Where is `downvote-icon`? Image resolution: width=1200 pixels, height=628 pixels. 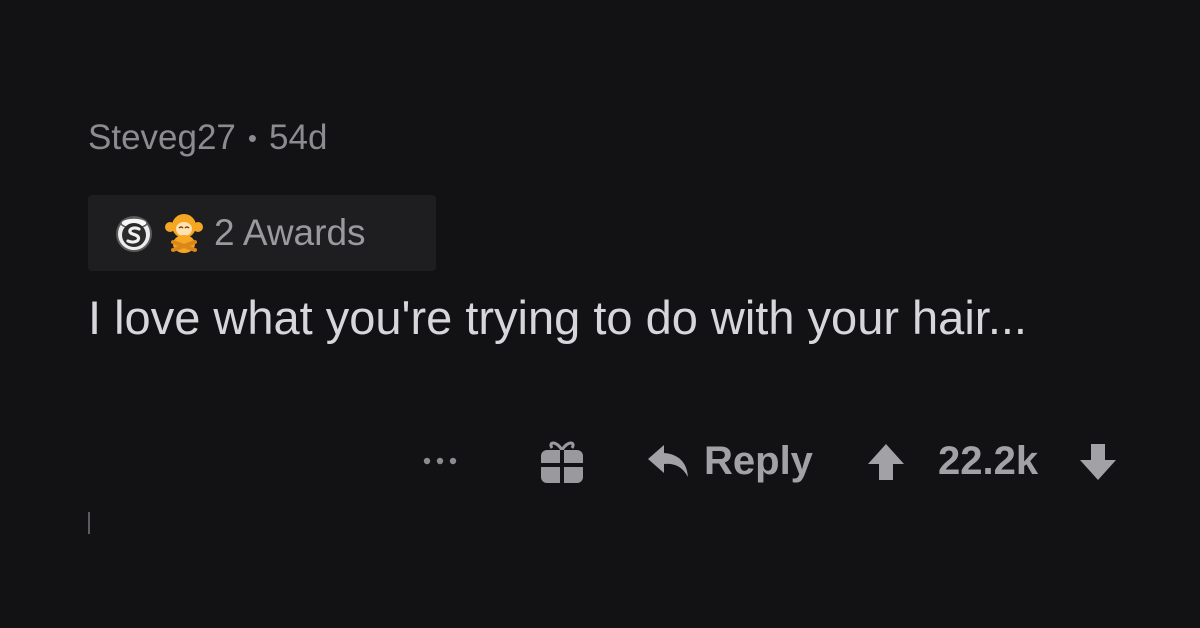
downvote-icon is located at coordinates (1098, 462).